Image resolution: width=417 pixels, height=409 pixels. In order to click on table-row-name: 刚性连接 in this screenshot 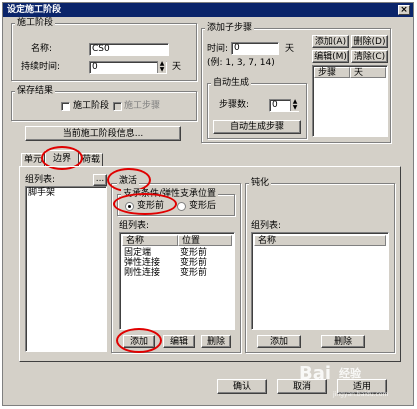, I will do `click(142, 273)`.